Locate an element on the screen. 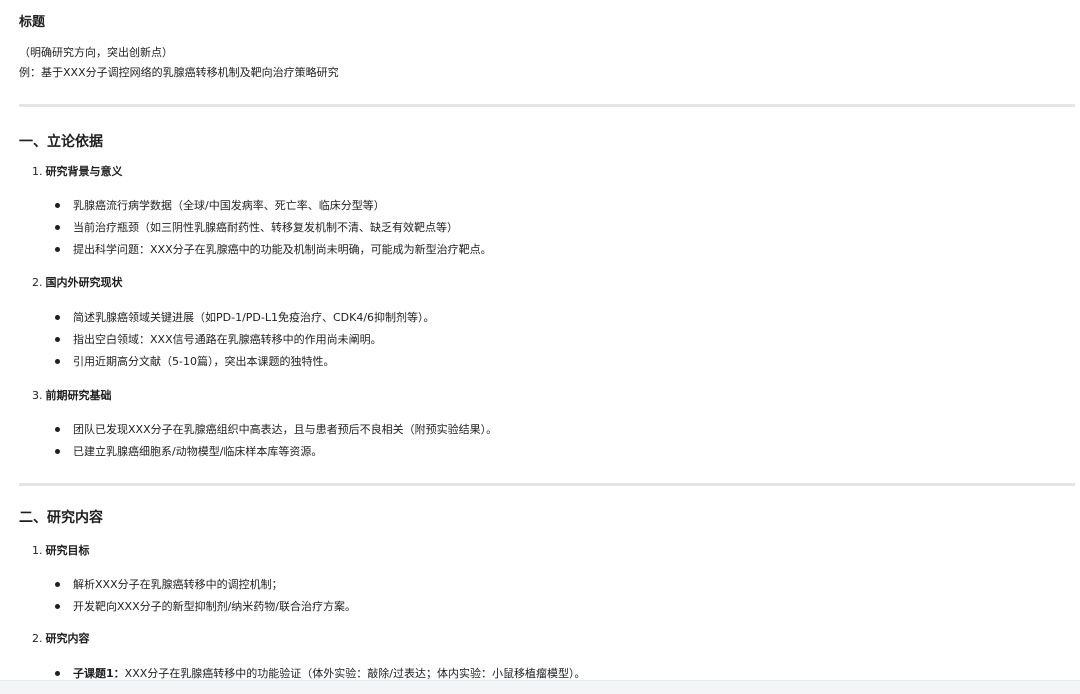  list-item-text: 解析XXX分子在乳腺癌转移中的调控机制； is located at coordinates (178, 584).